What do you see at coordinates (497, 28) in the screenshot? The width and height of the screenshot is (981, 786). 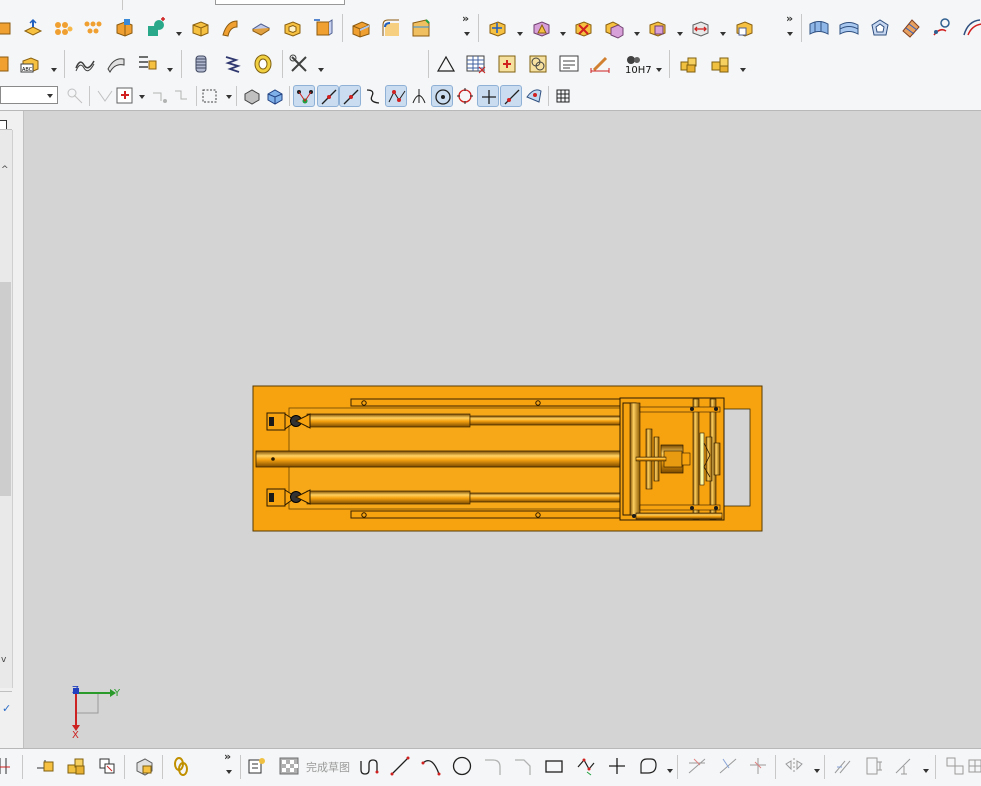 I see `move-face-icon` at bounding box center [497, 28].